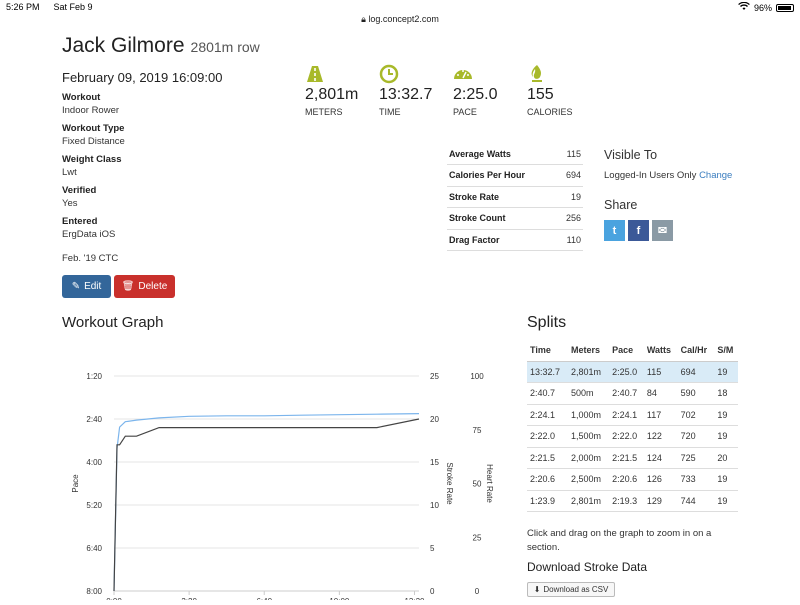 The height and width of the screenshot is (605, 800). What do you see at coordinates (389, 74) in the screenshot?
I see `clock-icon` at bounding box center [389, 74].